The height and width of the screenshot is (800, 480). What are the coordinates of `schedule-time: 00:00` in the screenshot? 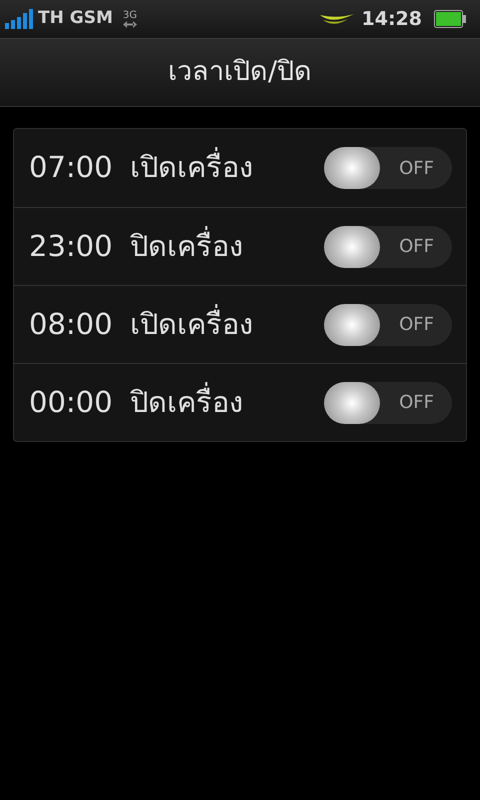 It's located at (71, 402).